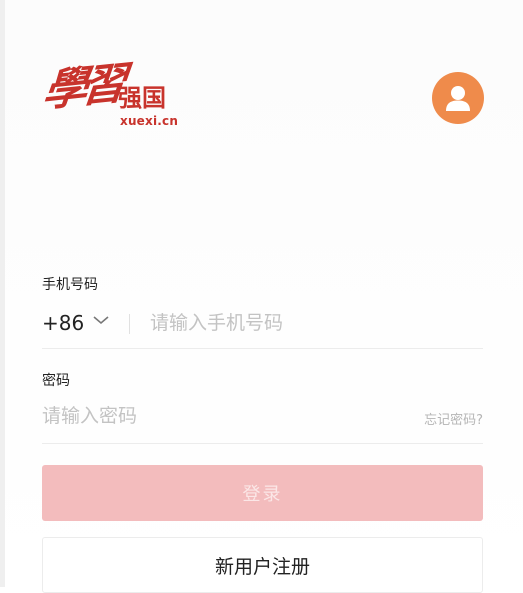  What do you see at coordinates (142, 98) in the screenshot?
I see `logo-strong-text: 强国` at bounding box center [142, 98].